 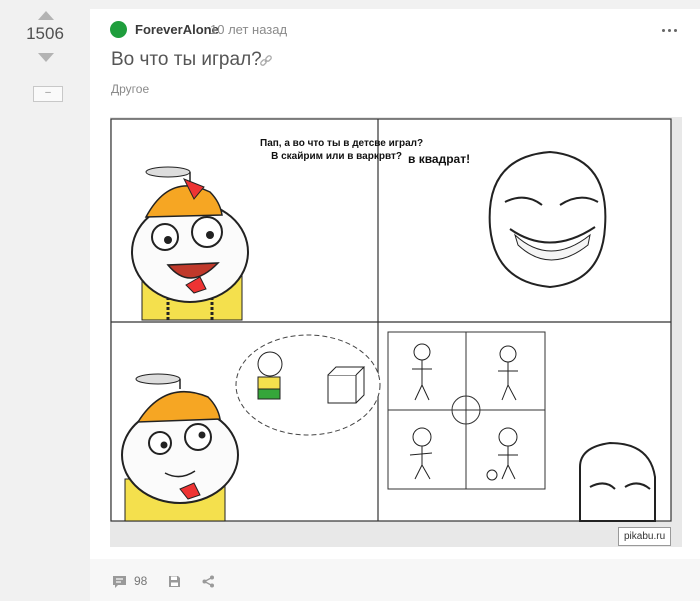 I want to click on story-title: Во что ты играл?, so click(x=186, y=60).